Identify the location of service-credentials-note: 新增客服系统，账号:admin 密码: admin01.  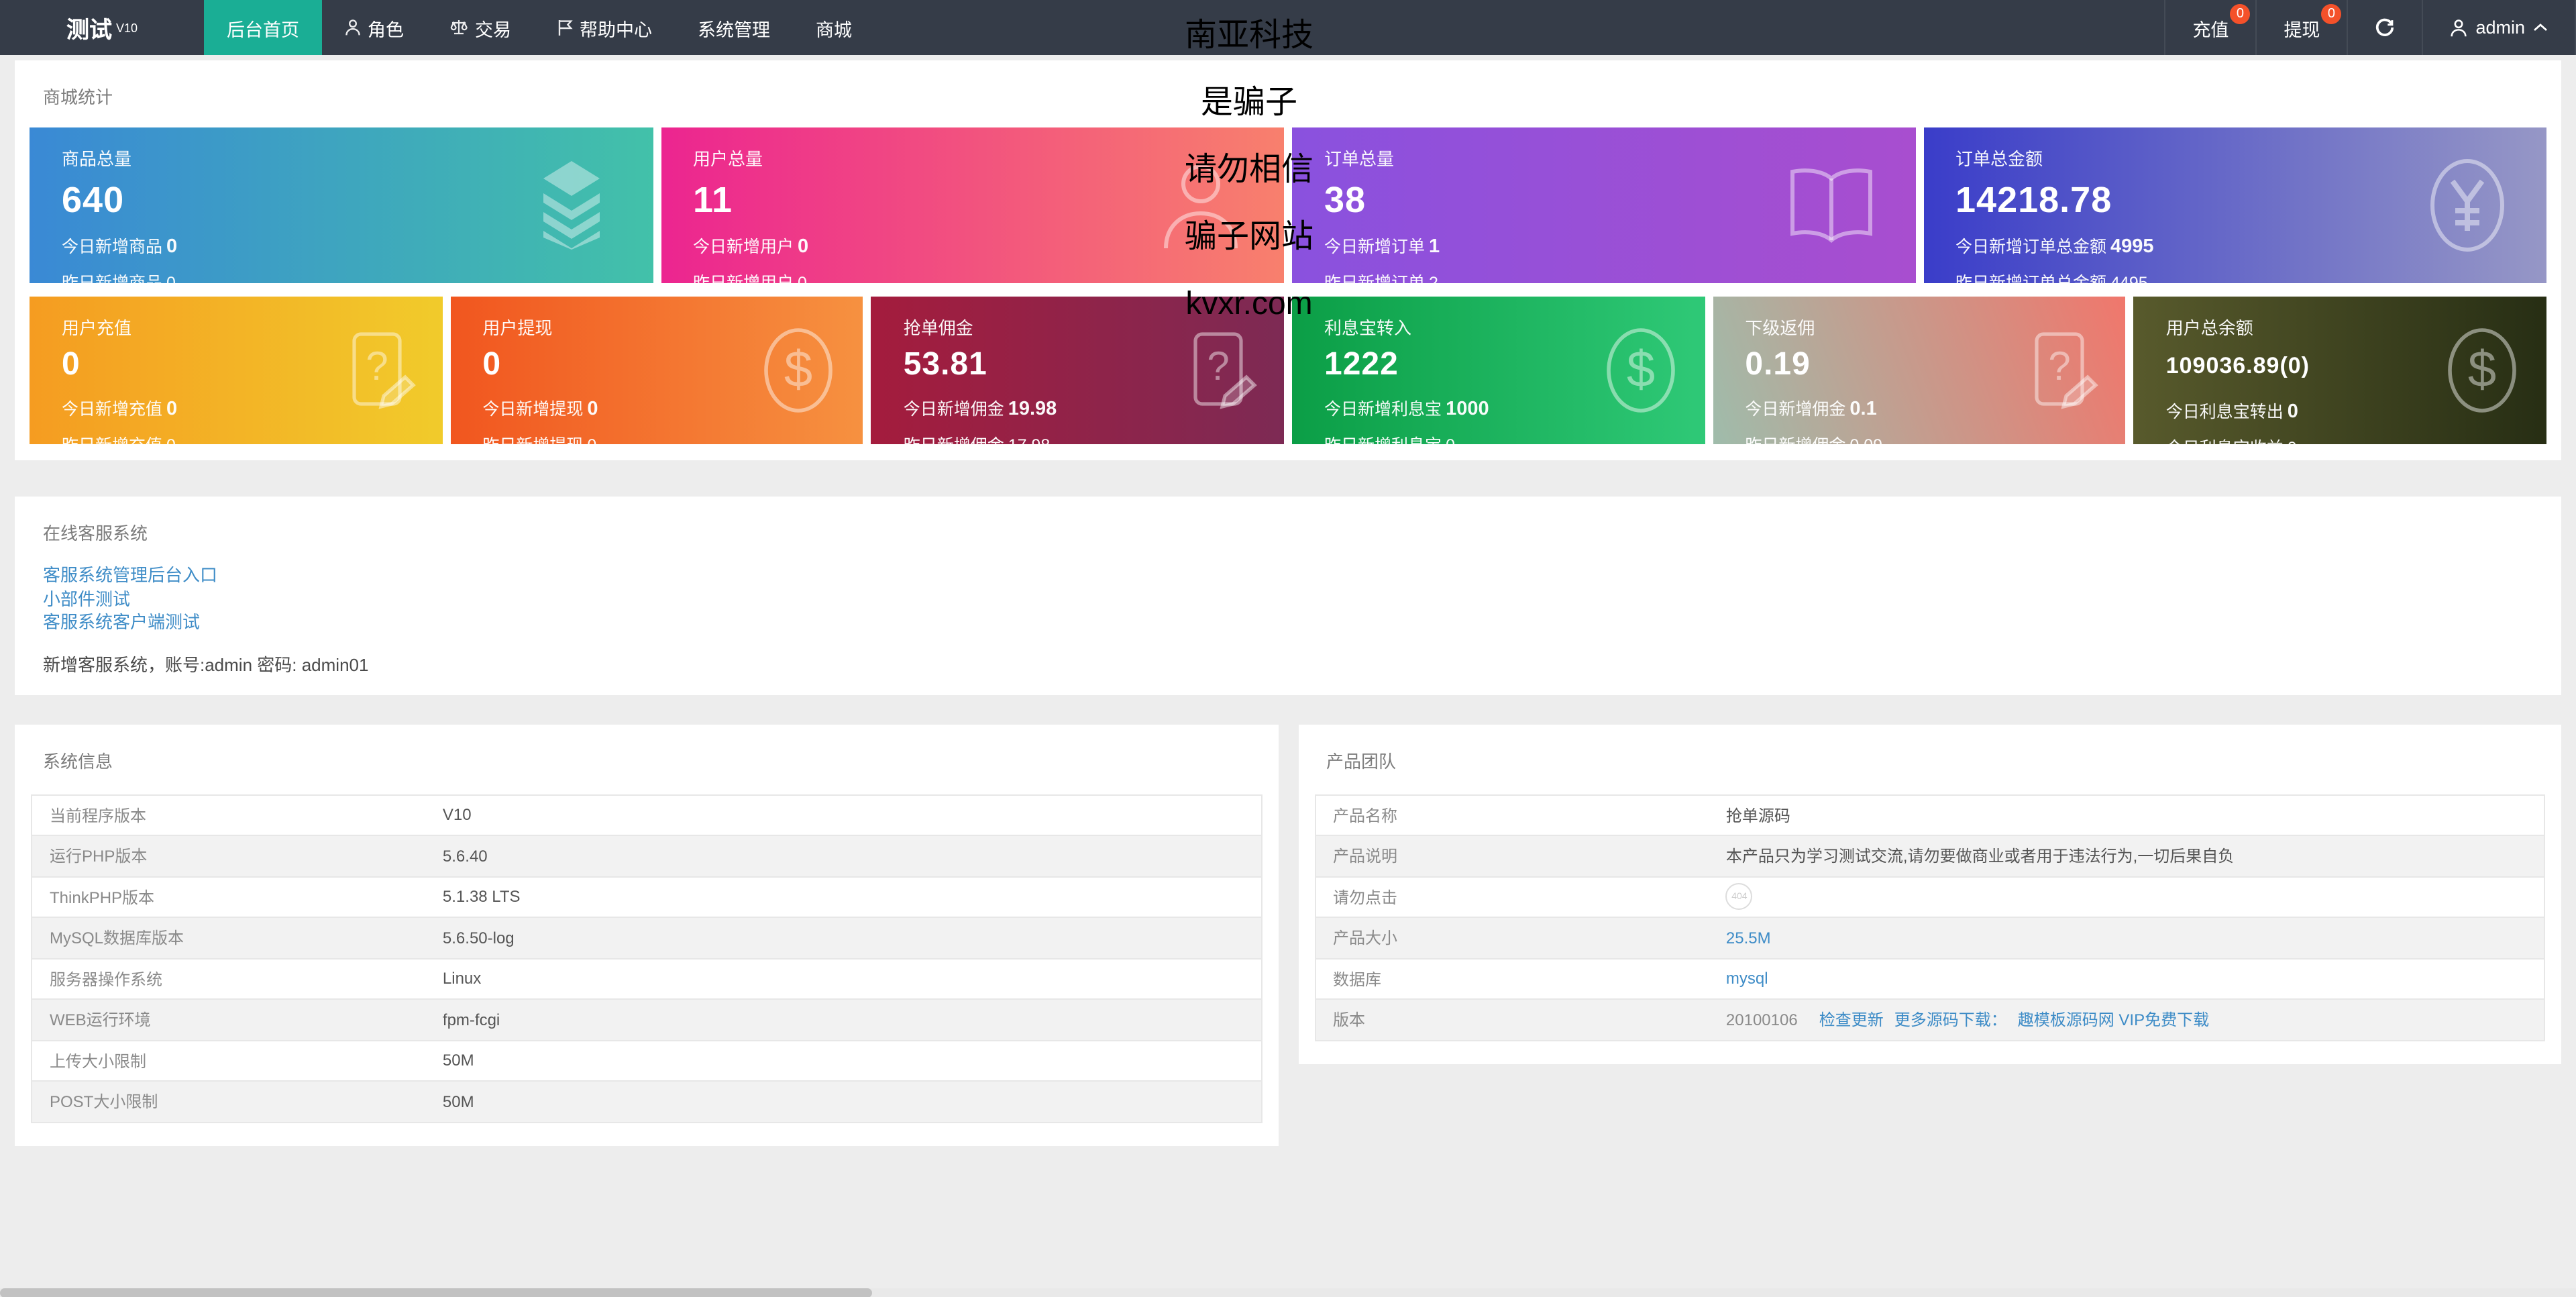
(206, 664).